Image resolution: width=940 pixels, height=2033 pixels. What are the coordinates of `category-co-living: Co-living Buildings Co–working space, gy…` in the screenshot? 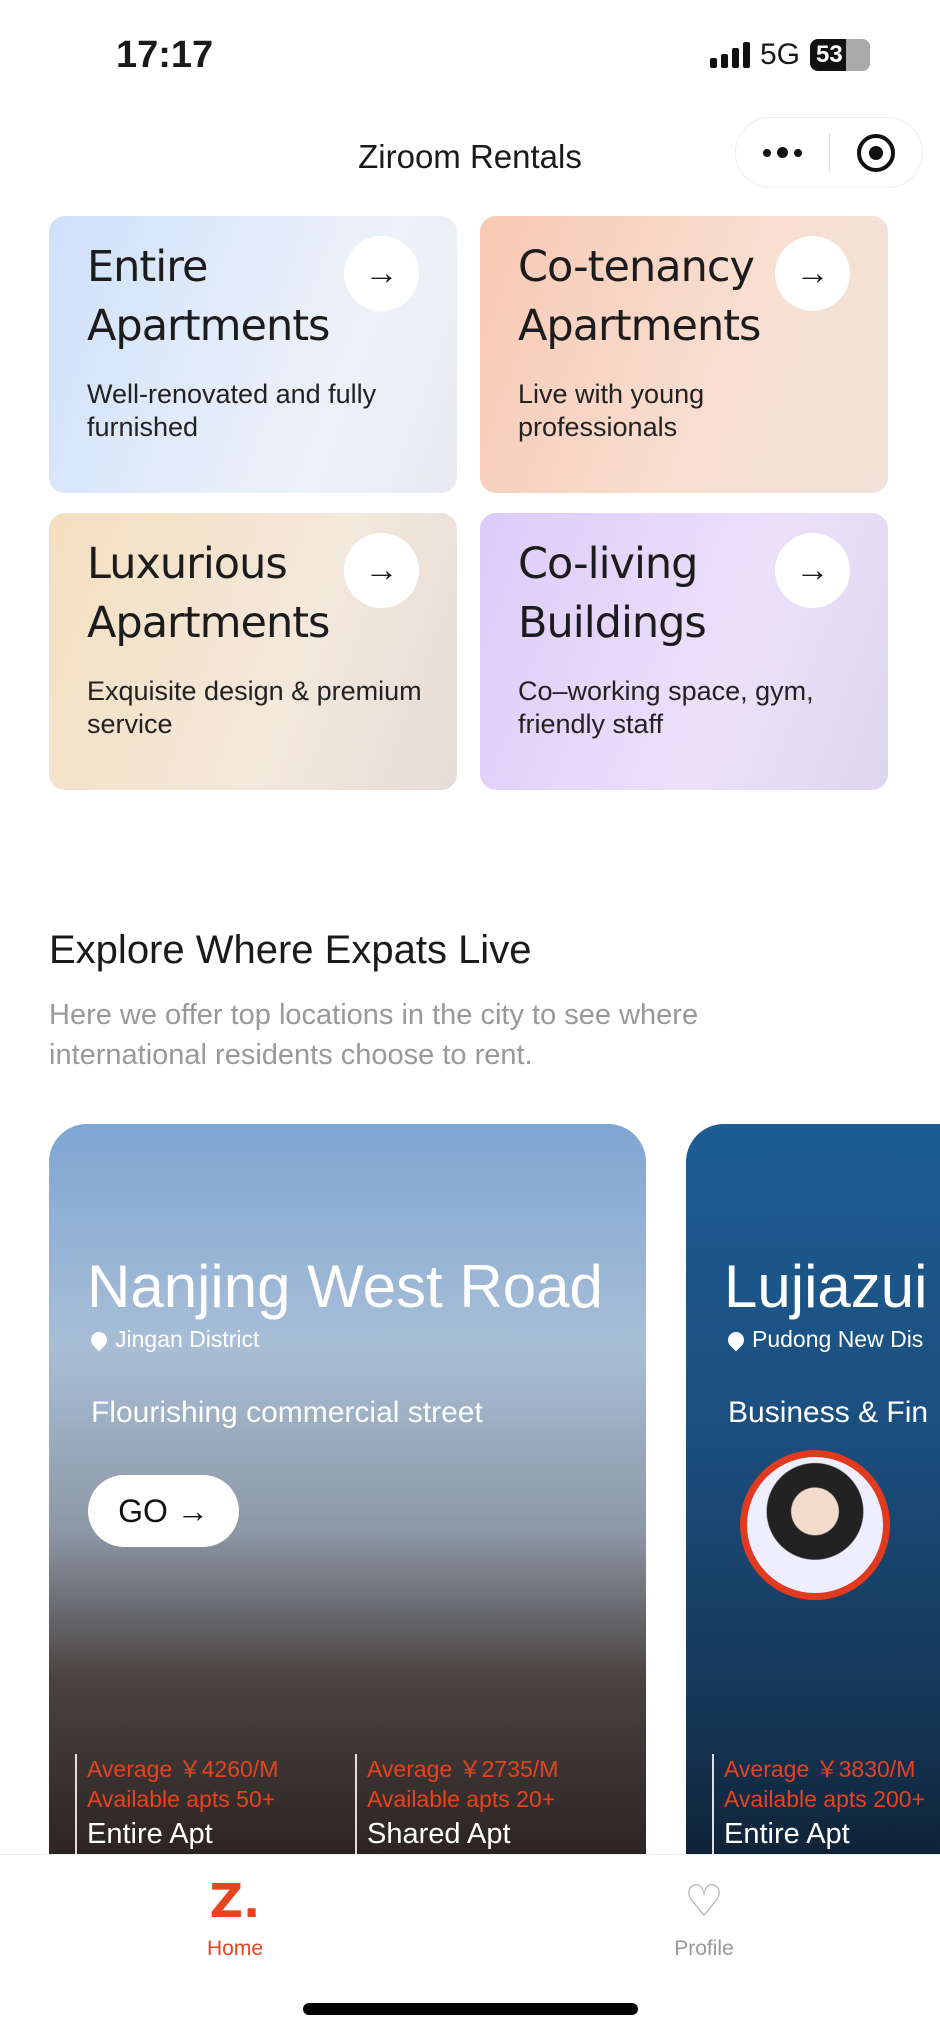 It's located at (684, 651).